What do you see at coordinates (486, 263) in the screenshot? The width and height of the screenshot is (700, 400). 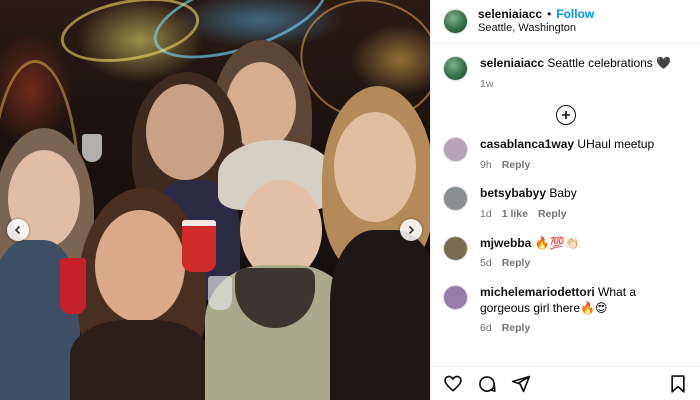 I see `comment-time: 5d` at bounding box center [486, 263].